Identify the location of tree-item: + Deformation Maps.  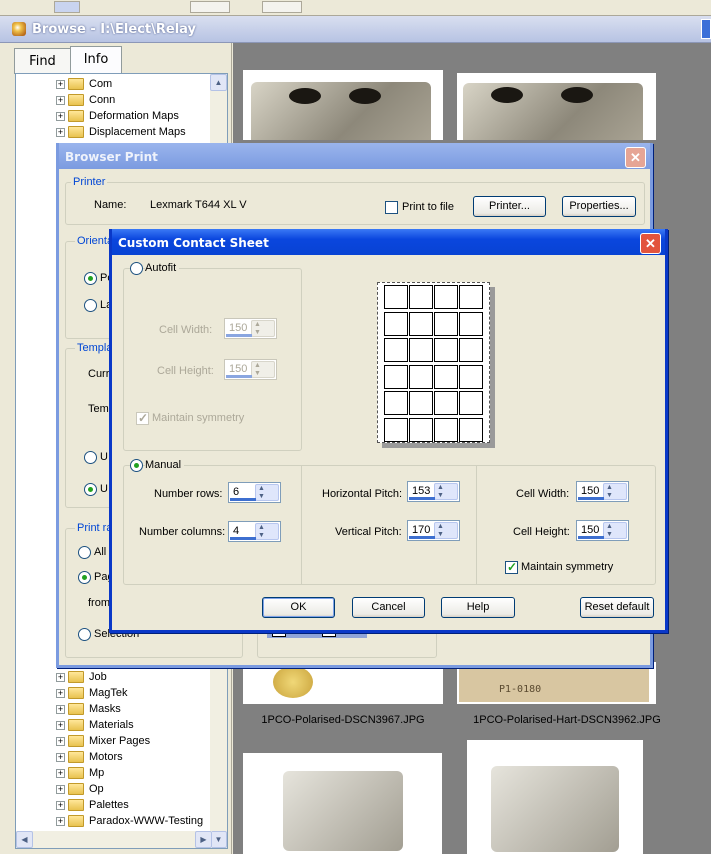
(117, 116).